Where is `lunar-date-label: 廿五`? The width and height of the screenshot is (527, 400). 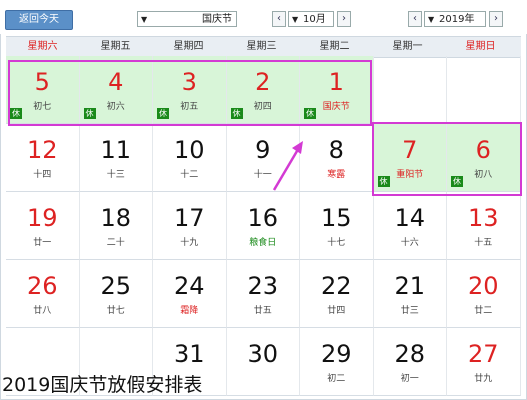
lunar-date-label: 廿五 is located at coordinates (262, 311).